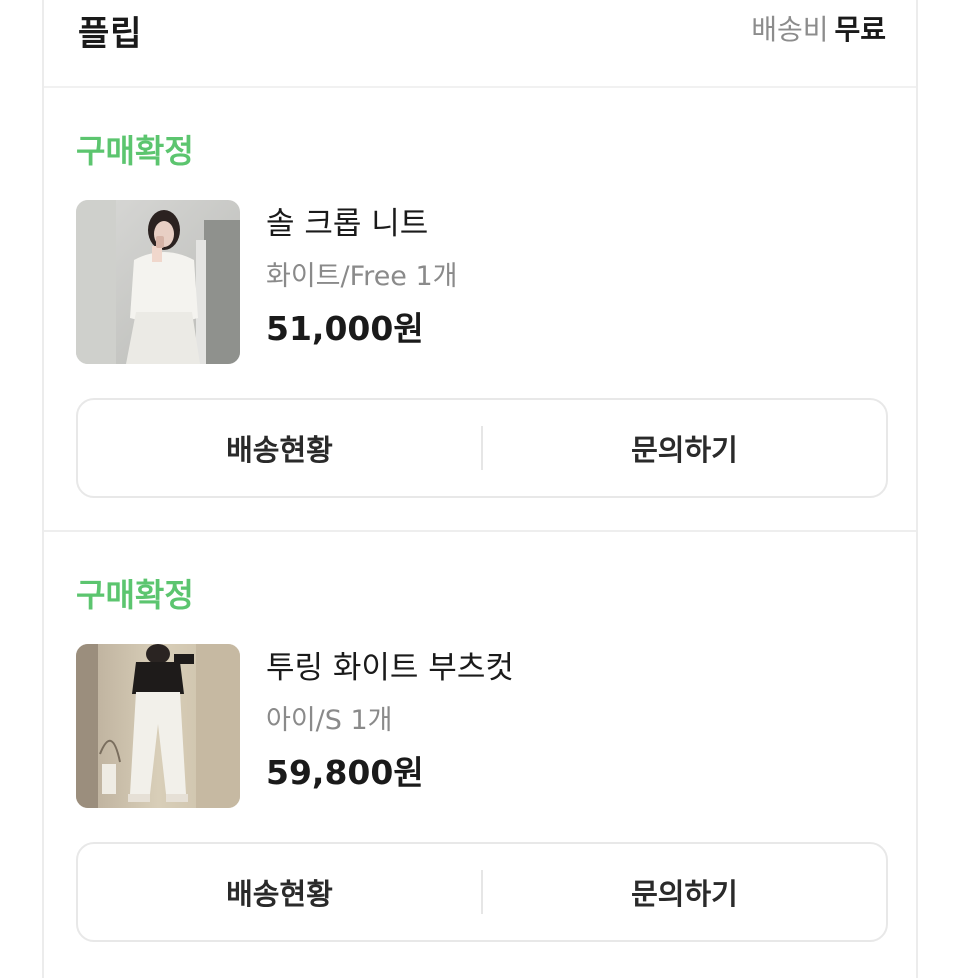  I want to click on shipping-fee: 배송비 무료, so click(818, 28).